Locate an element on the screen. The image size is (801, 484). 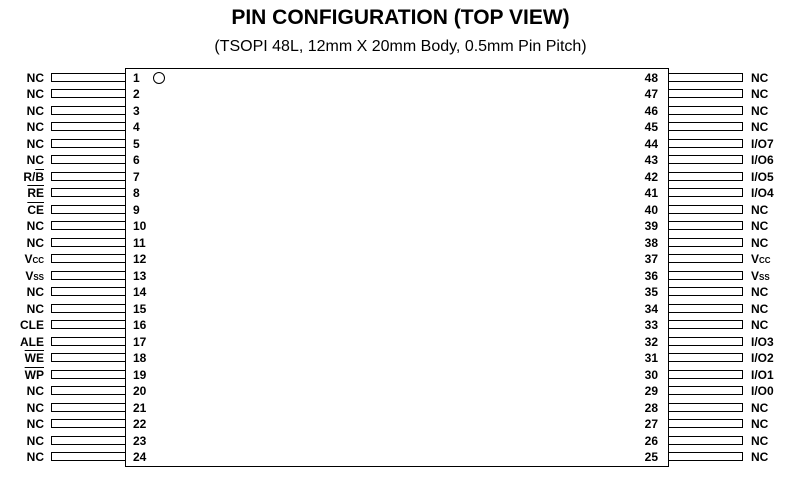
pin-label: I/O4 is located at coordinates (762, 193).